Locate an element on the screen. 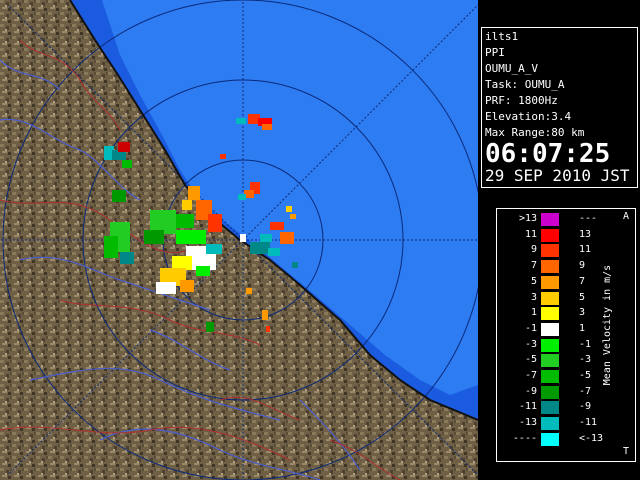  legend-label-low: 5 is located at coordinates (533, 281).